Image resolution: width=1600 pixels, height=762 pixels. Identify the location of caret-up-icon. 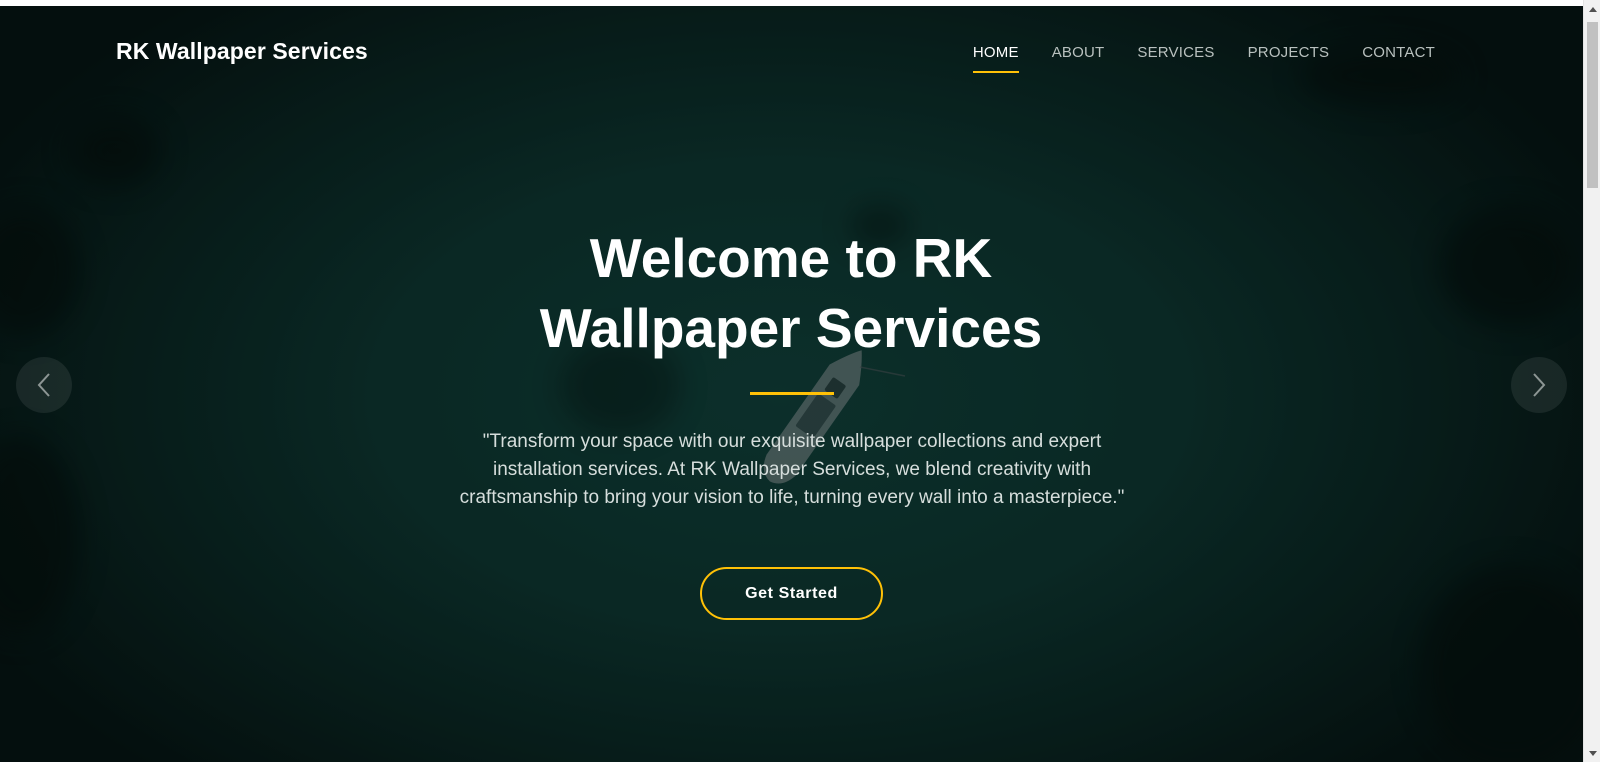
(1592, 9).